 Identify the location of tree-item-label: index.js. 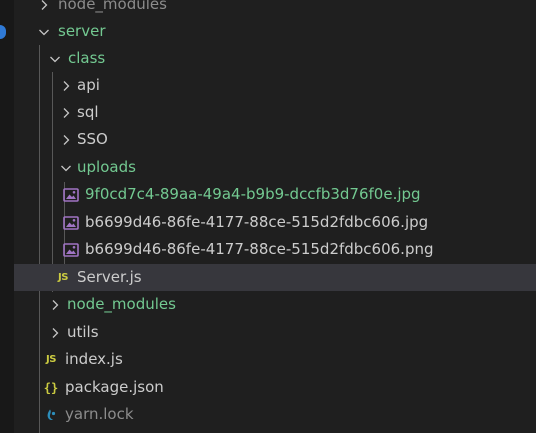
(94, 359).